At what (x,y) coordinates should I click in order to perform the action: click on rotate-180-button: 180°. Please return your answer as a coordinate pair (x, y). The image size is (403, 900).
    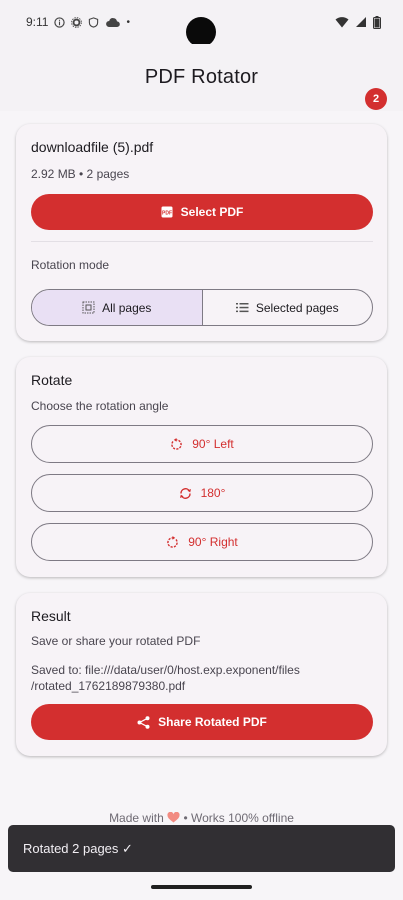
    Looking at the image, I should click on (202, 493).